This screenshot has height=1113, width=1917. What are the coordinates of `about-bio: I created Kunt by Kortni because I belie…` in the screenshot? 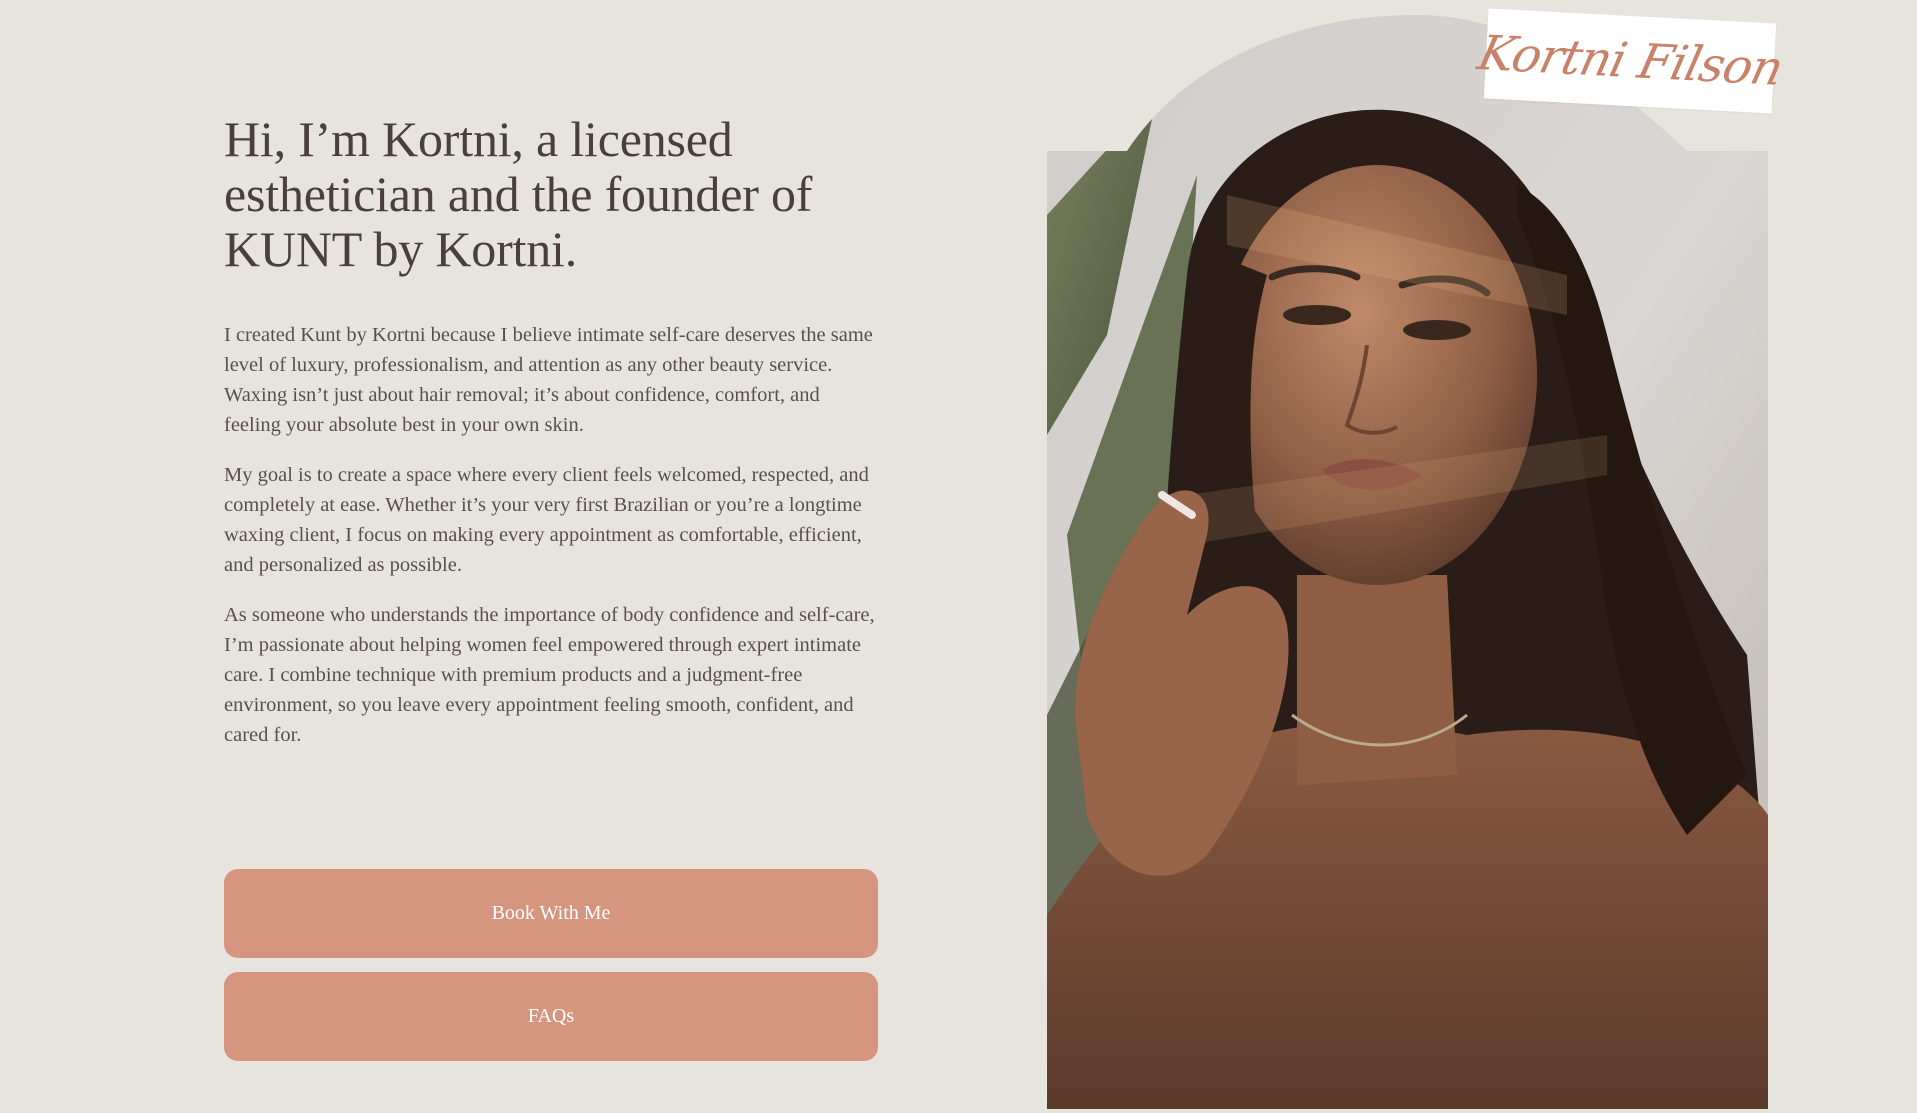 It's located at (551, 535).